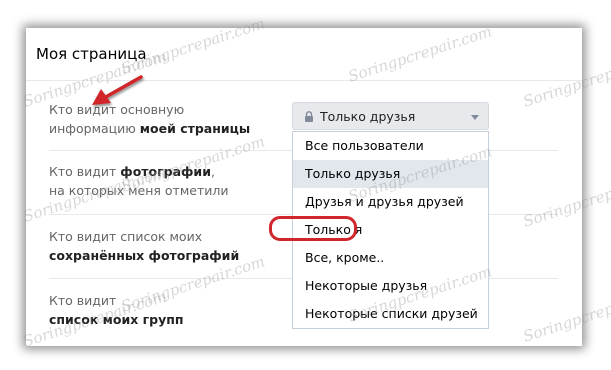  What do you see at coordinates (475, 117) in the screenshot?
I see `chevron-down-icon` at bounding box center [475, 117].